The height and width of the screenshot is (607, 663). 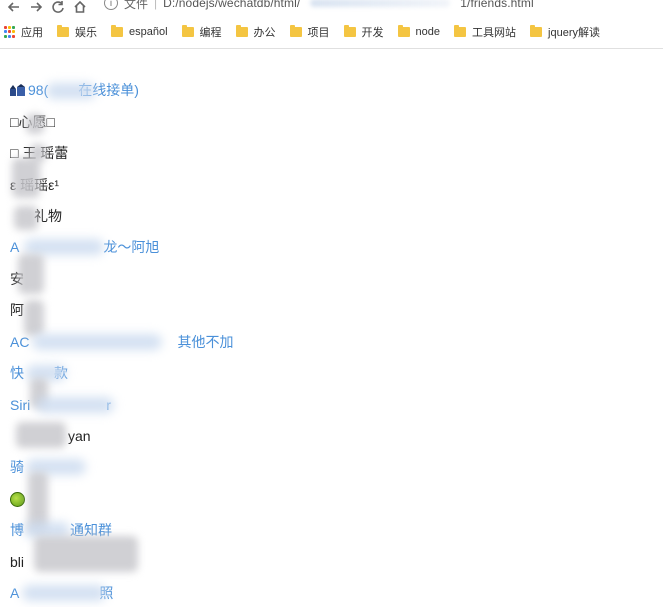 What do you see at coordinates (20, 342) in the screenshot?
I see `friend-name: AC` at bounding box center [20, 342].